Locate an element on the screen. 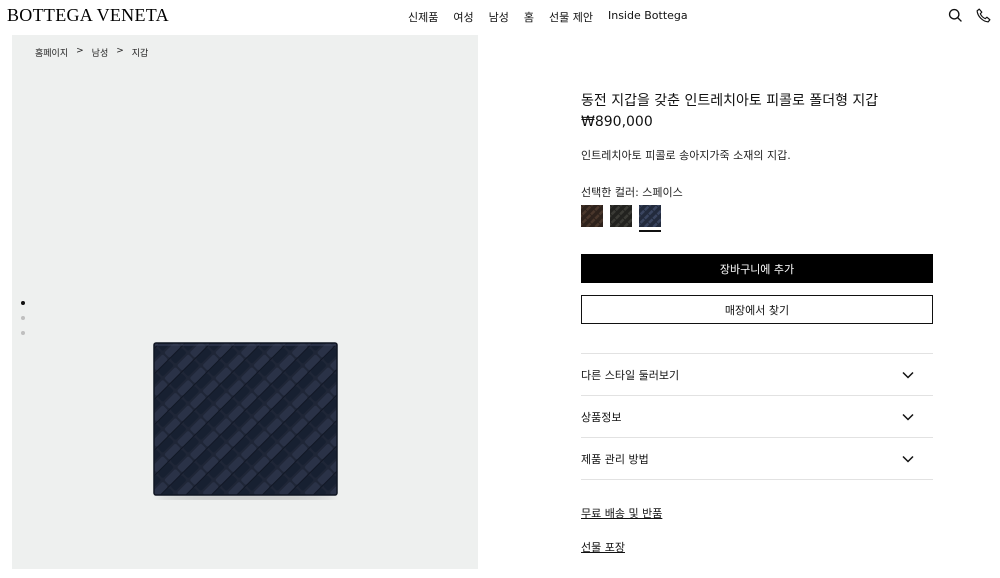 Image resolution: width=1000 pixels, height=578 pixels. accordion-other-styles: 다른 스타일 둘러보기 is located at coordinates (757, 375).